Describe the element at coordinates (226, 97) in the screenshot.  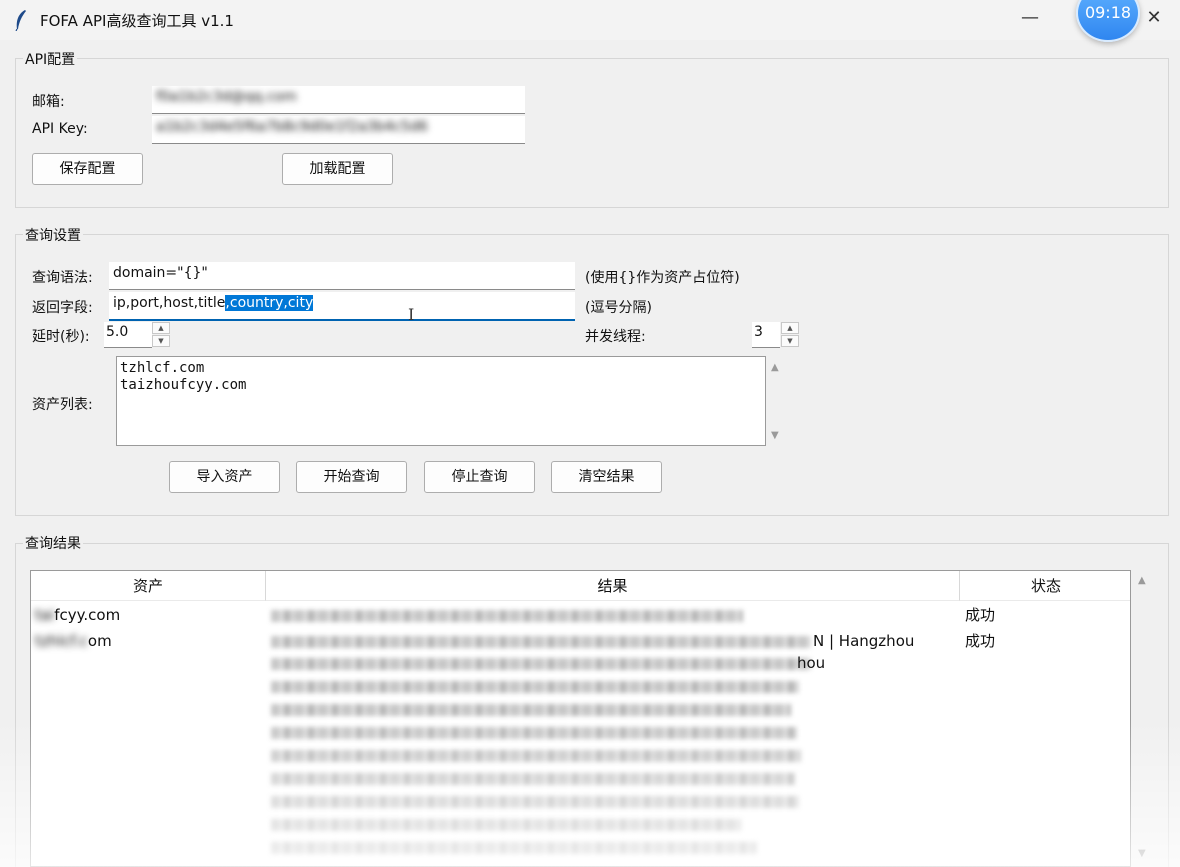
I see `email-value: f0a1b2c3d@qq.com` at that location.